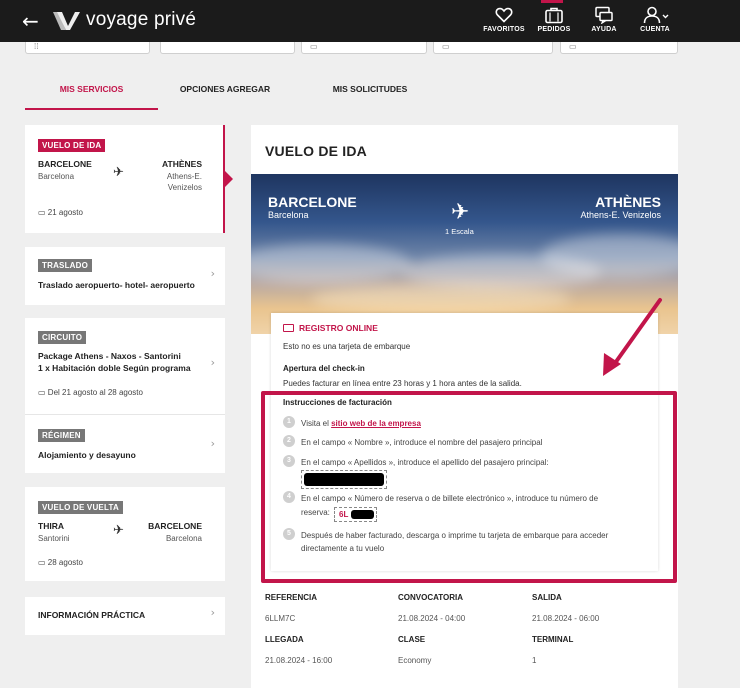 This screenshot has width=740, height=688. What do you see at coordinates (288, 328) in the screenshot?
I see `boarding-pass-icon` at bounding box center [288, 328].